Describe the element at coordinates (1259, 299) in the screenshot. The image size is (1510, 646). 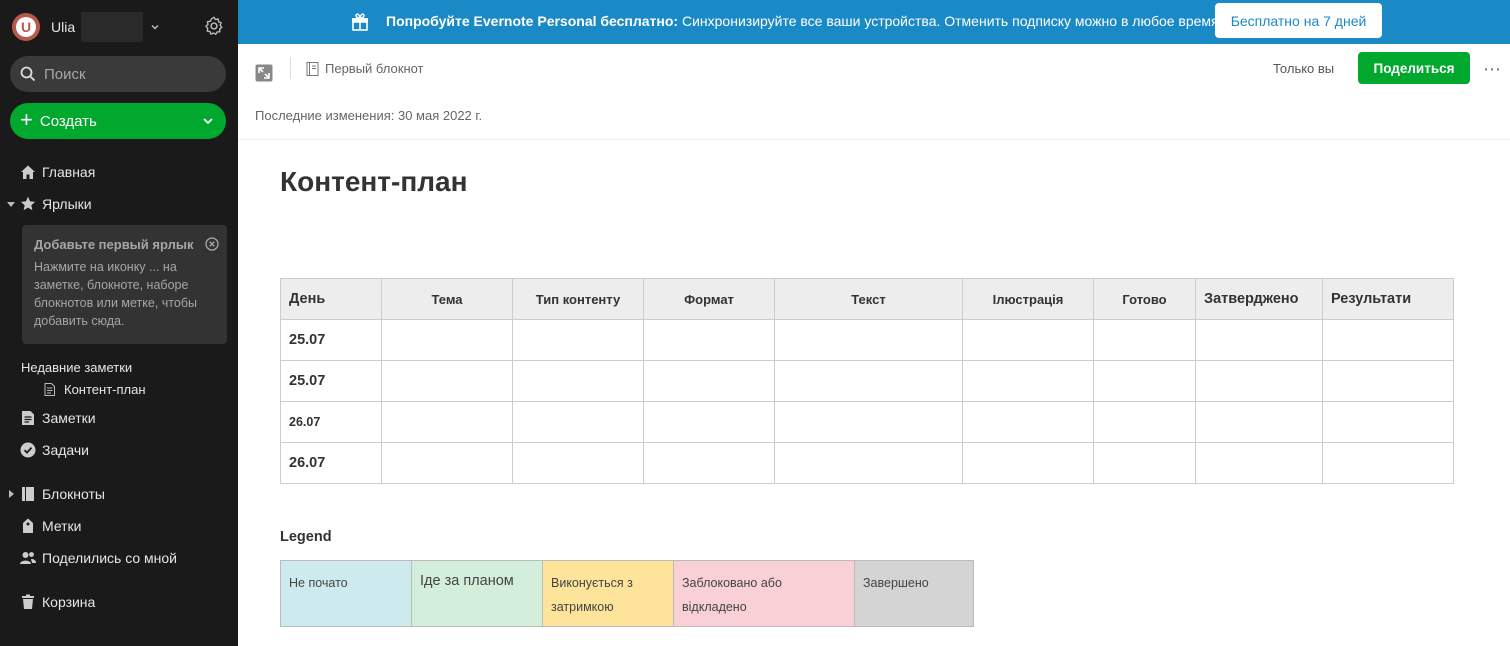
I see `table-header-cell: Затверджено` at that location.